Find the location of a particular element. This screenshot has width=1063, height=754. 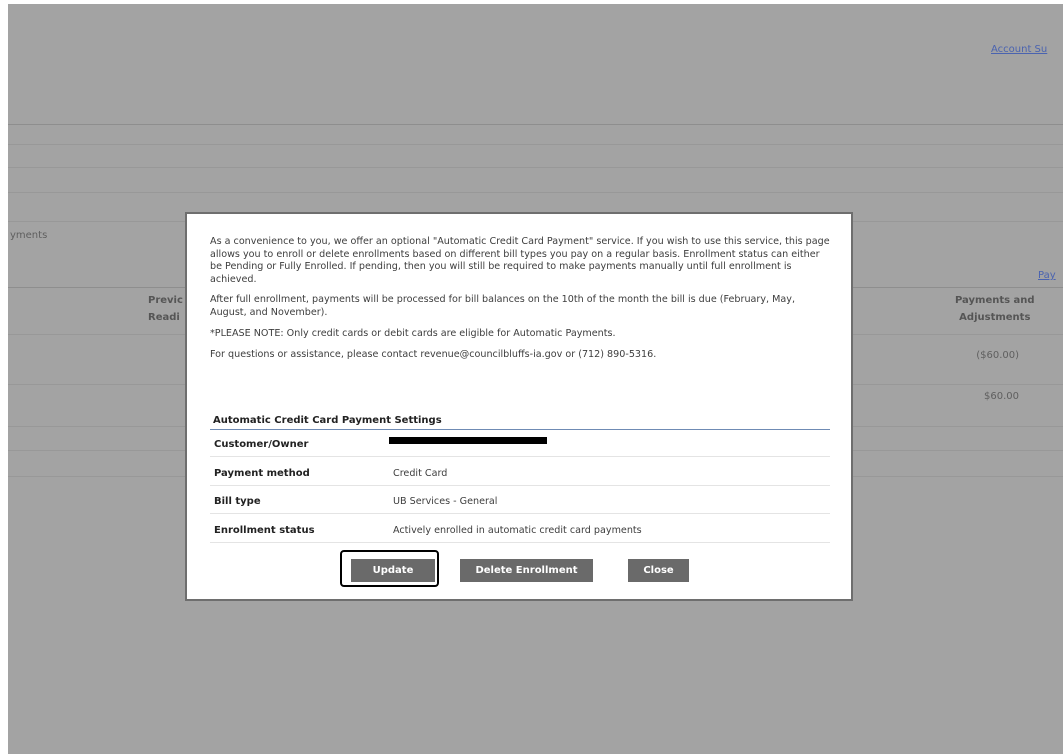

payments-tab: yments is located at coordinates (28, 235).